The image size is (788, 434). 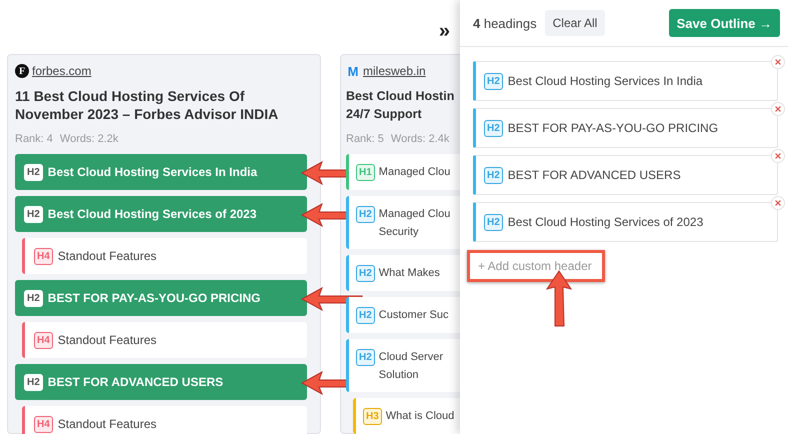 I want to click on outline-item: H2 BEST FOR PAY-AS-YOU-GO PRICING, so click(x=625, y=128).